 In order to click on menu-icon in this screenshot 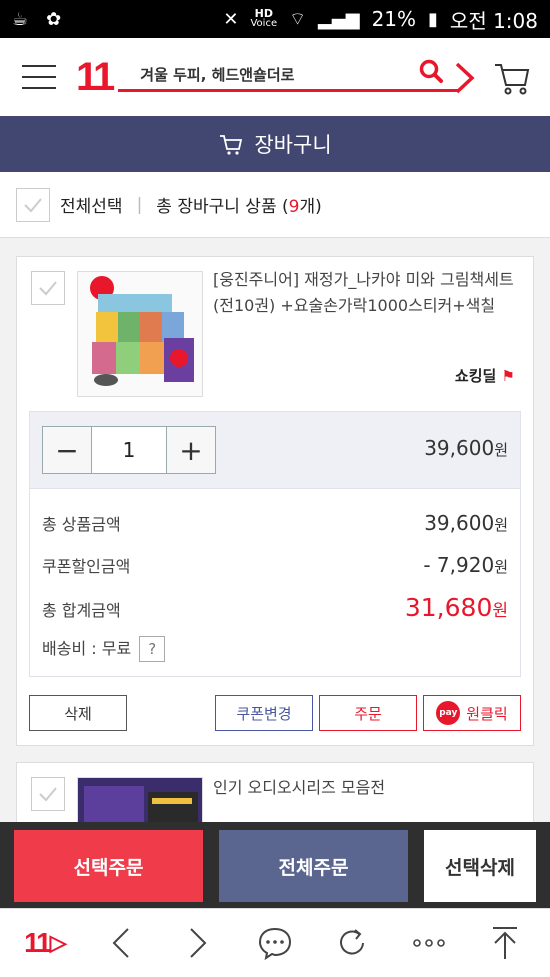, I will do `click(39, 77)`.